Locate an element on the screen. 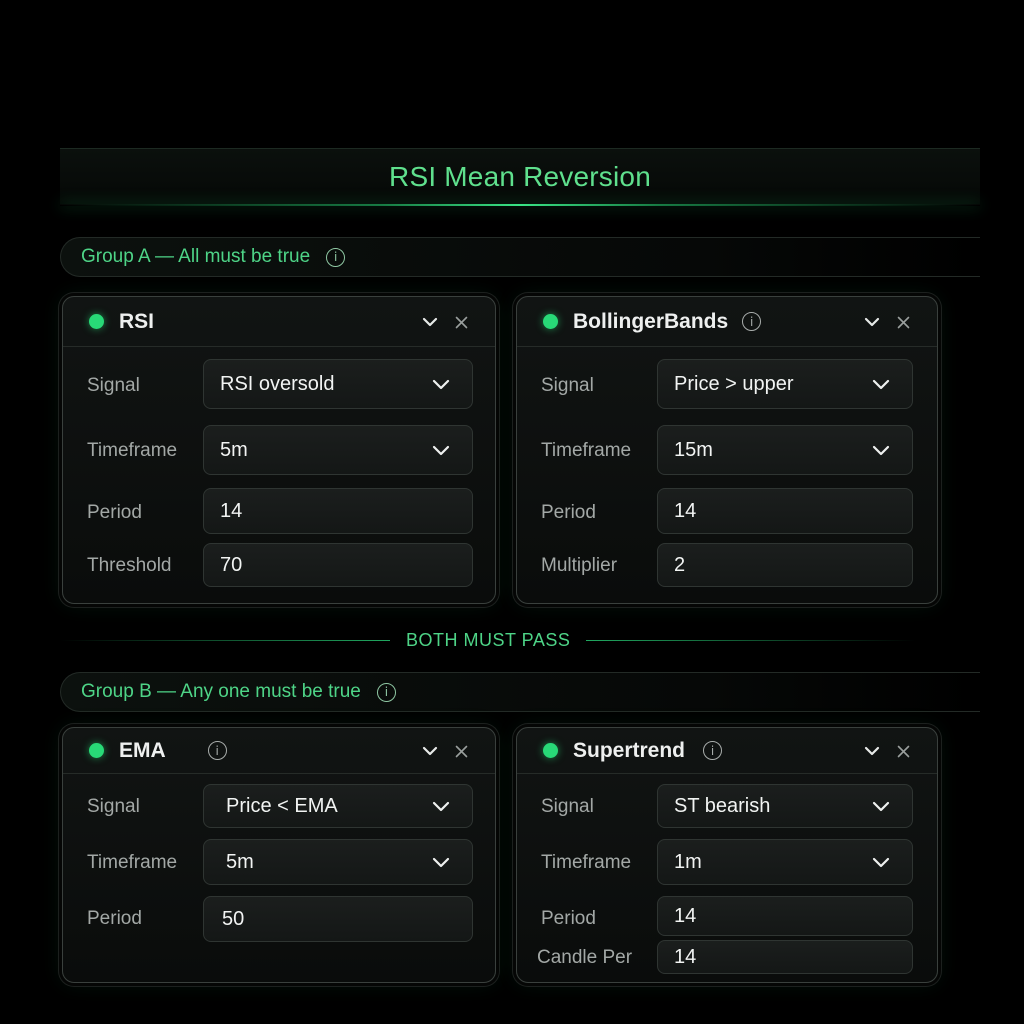 The image size is (1024, 1024). group-b-header: Group B — Any one must be true i is located at coordinates (520, 692).